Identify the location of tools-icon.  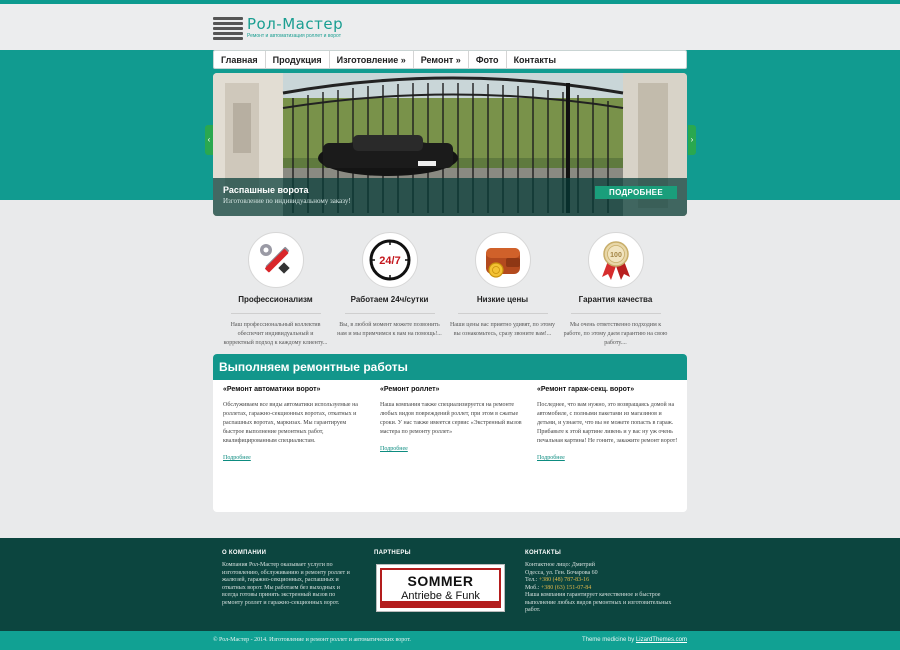
(274, 259).